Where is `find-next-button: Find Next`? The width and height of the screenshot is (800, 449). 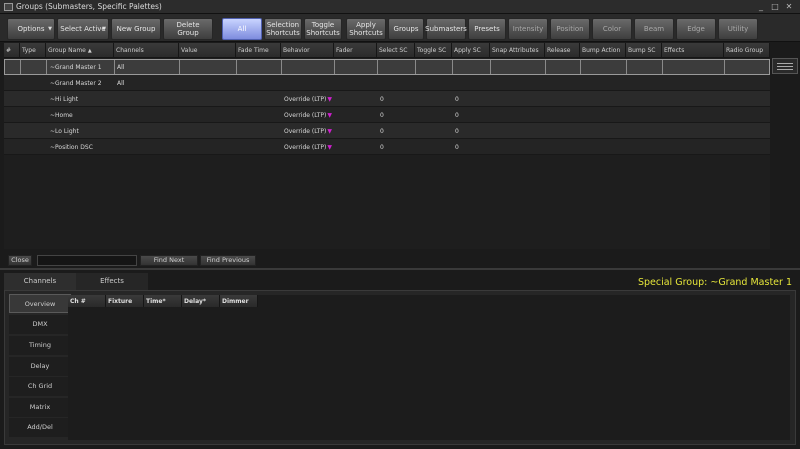 find-next-button: Find Next is located at coordinates (169, 260).